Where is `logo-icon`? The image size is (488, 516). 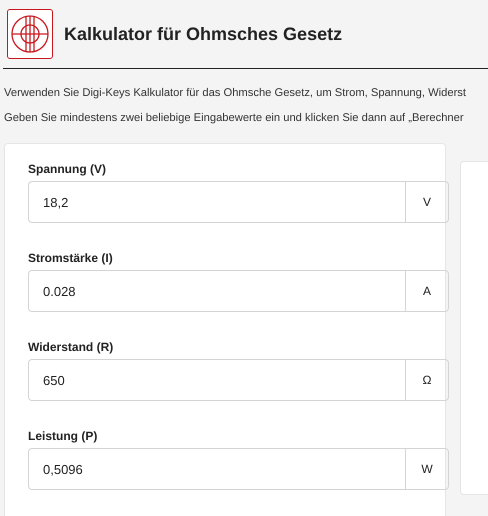 logo-icon is located at coordinates (30, 34).